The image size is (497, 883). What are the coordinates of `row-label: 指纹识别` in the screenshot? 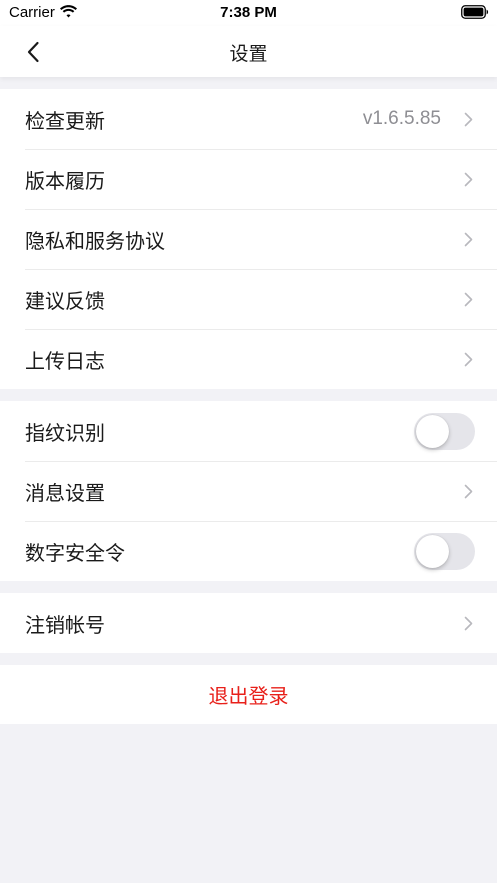 It's located at (65, 432).